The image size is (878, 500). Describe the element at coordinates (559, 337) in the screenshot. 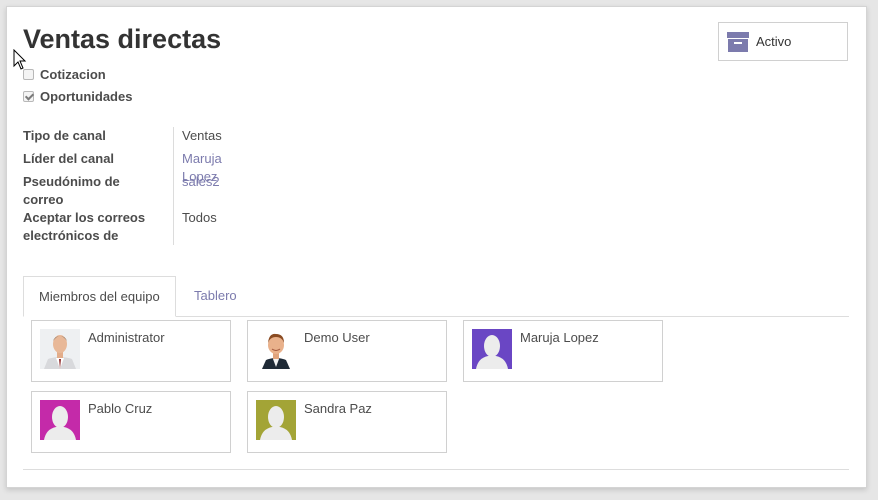

I see `member-name: Maruja Lopez` at that location.